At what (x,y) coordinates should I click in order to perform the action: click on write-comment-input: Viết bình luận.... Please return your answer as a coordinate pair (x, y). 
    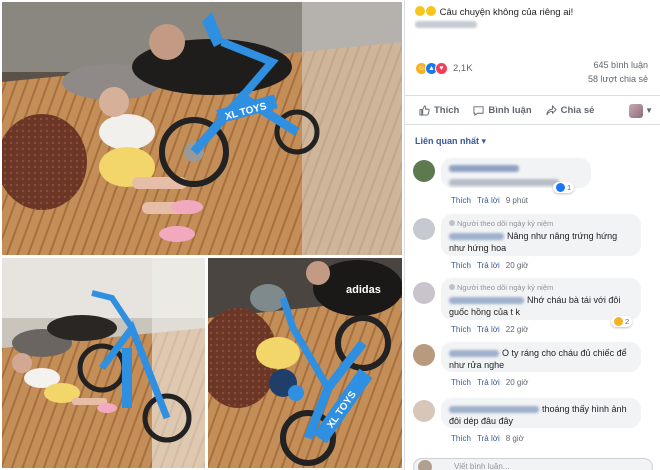
    Looking at the image, I should click on (533, 464).